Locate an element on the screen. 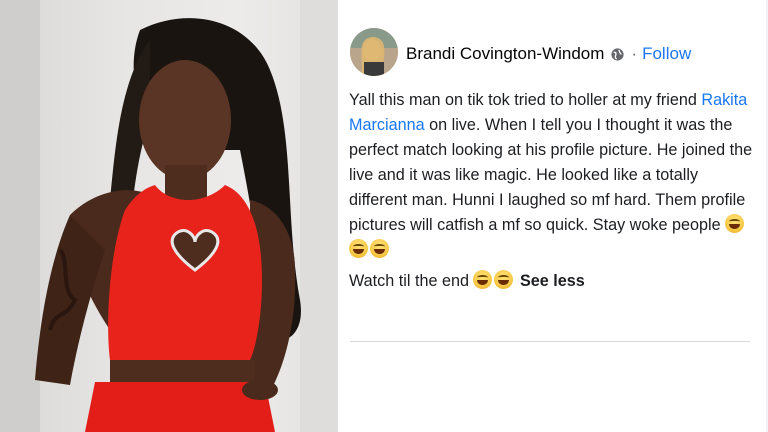 Image resolution: width=768 pixels, height=432 pixels. author-name: Brandi Covington-Windom is located at coordinates (505, 54).